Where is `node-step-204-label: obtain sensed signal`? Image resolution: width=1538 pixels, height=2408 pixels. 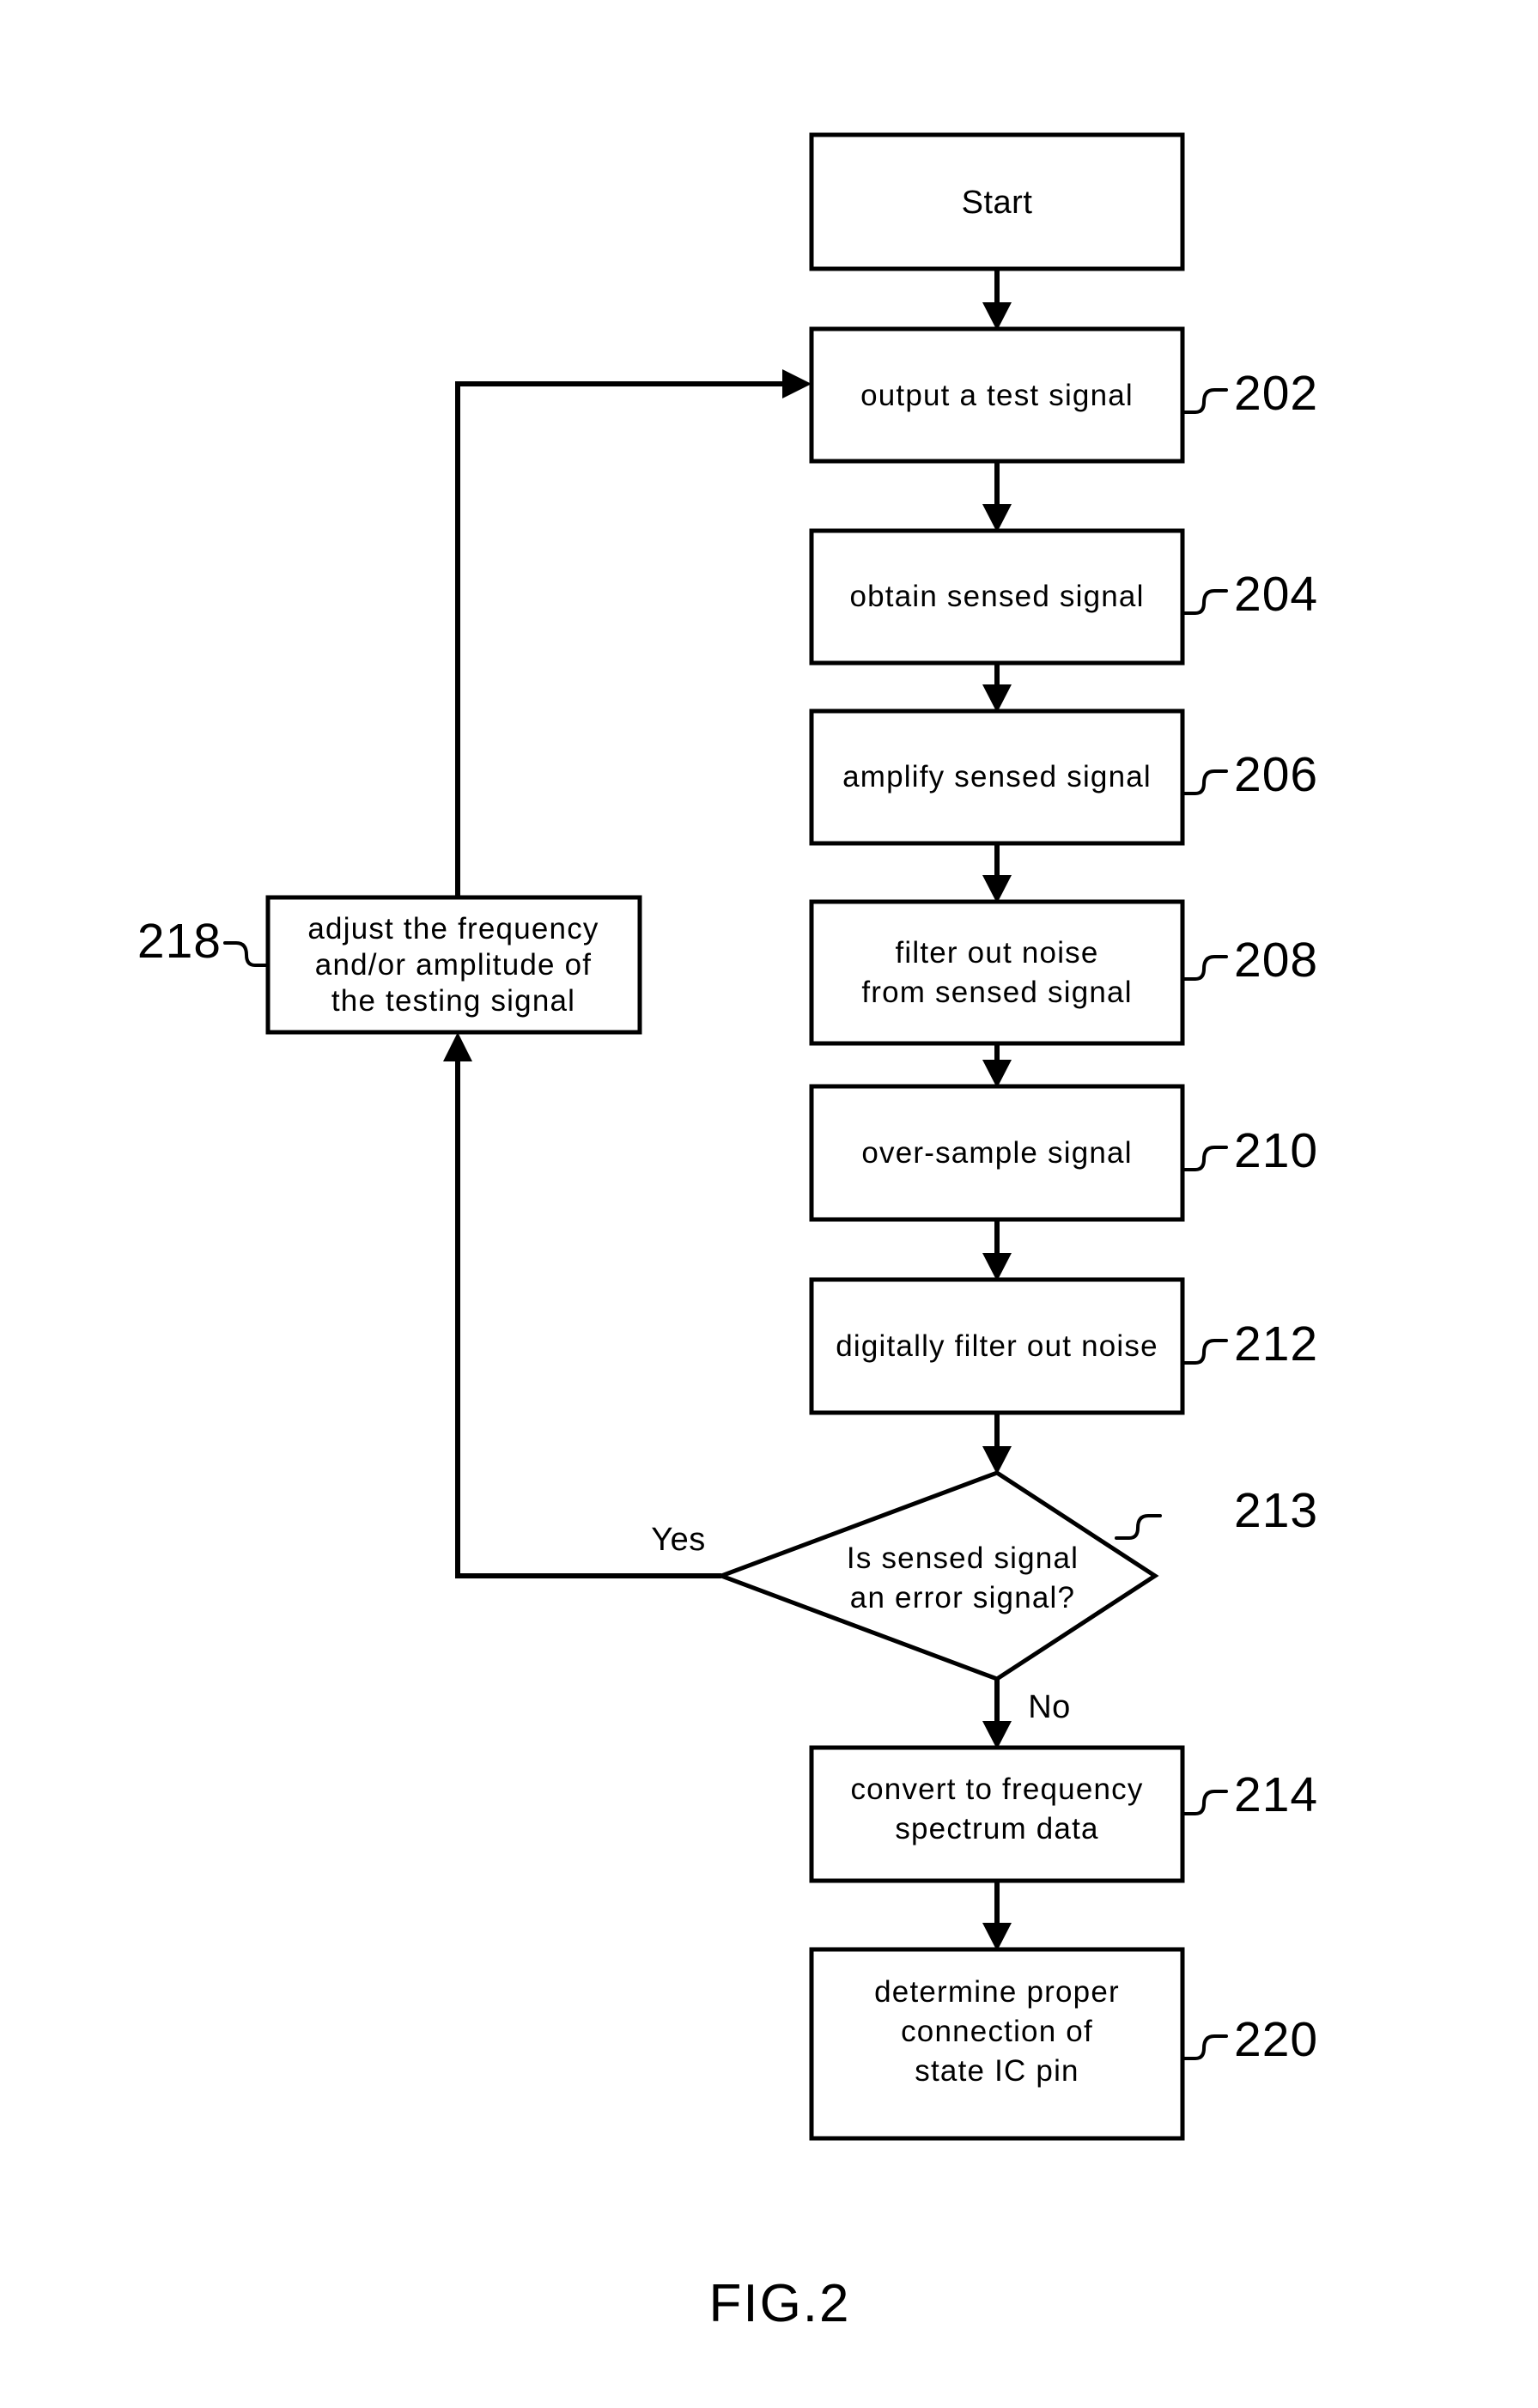
node-step-204-label: obtain sensed signal is located at coordinates (996, 596).